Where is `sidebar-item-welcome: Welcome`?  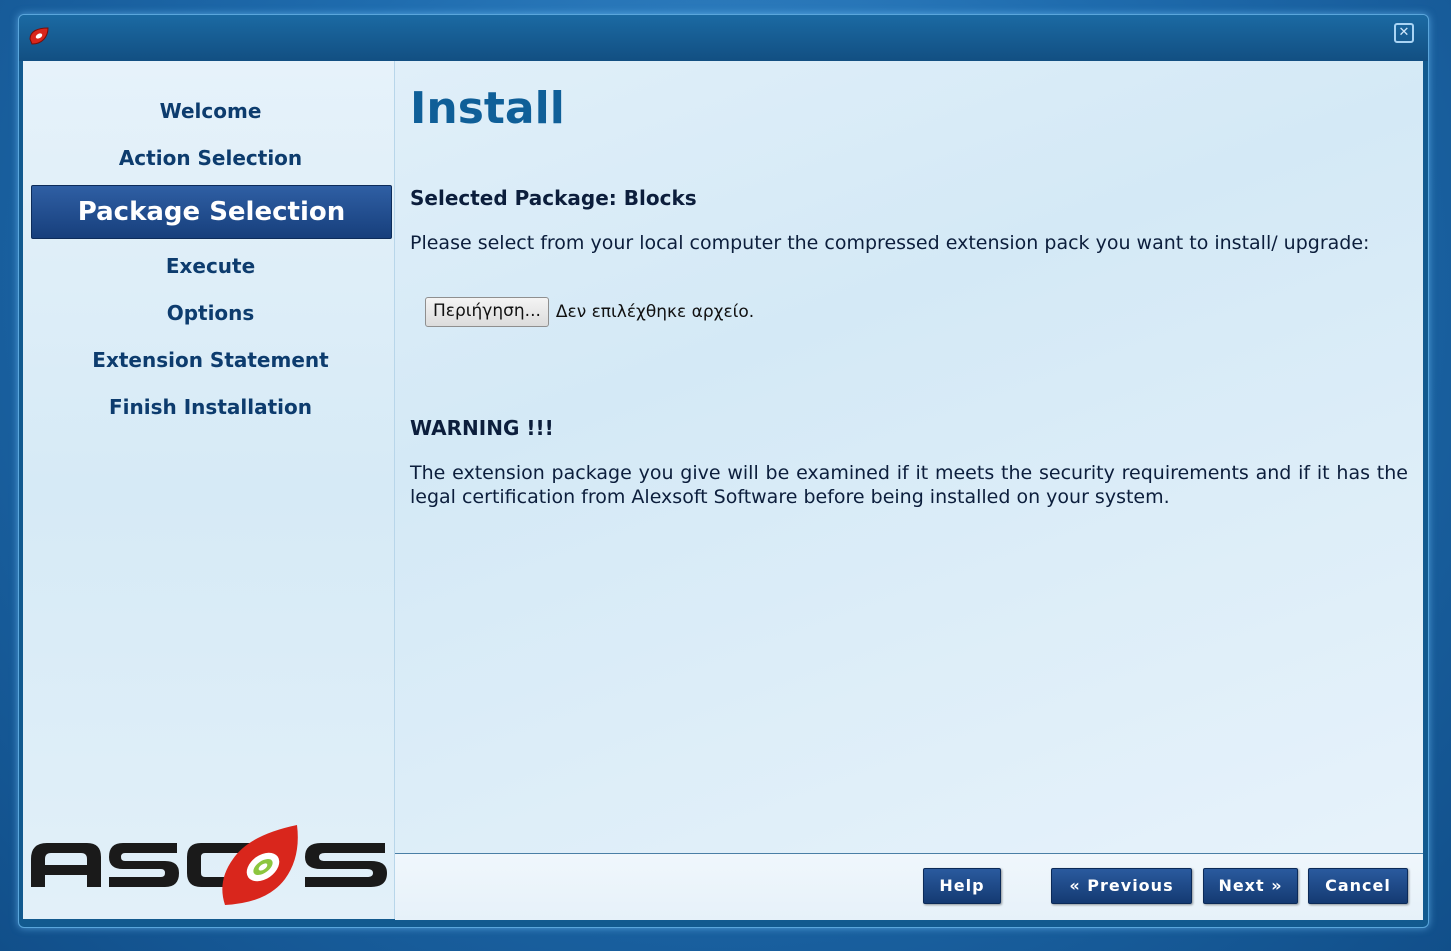
sidebar-item-welcome: Welcome is located at coordinates (210, 111).